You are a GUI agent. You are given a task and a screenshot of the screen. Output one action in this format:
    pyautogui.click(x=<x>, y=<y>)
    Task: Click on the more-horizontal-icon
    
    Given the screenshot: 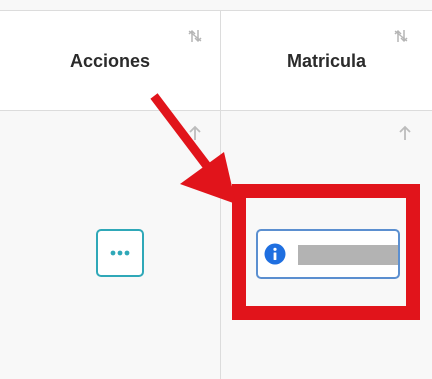 What is the action you would take?
    pyautogui.click(x=120, y=253)
    